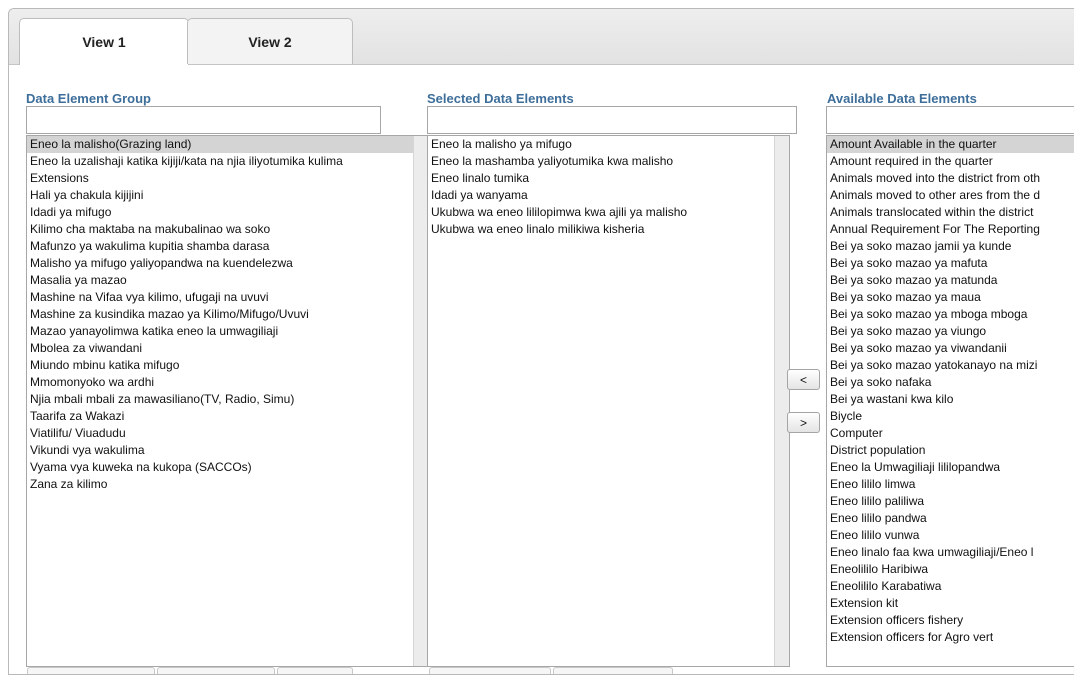  I want to click on group-list-item: Mbolea za viwandani, so click(227, 348).